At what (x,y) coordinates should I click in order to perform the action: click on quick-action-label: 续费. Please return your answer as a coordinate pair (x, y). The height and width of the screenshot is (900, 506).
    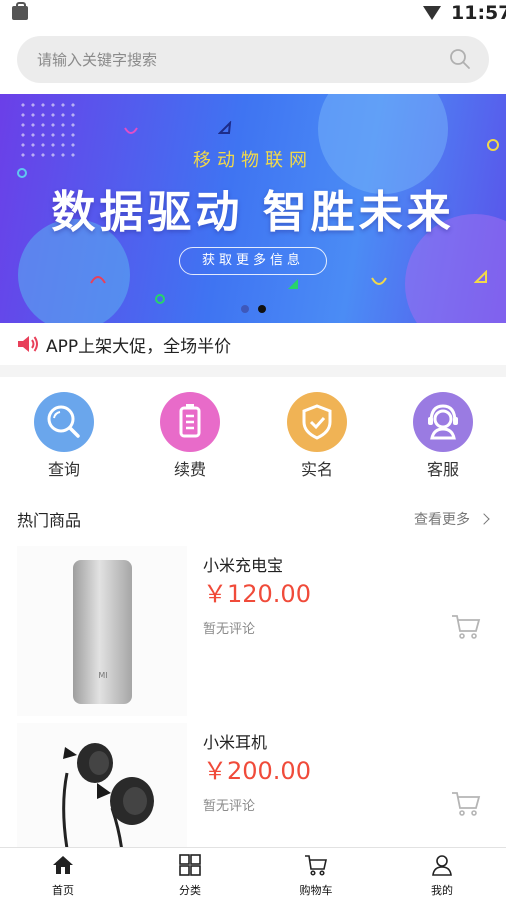
    Looking at the image, I should click on (189, 469).